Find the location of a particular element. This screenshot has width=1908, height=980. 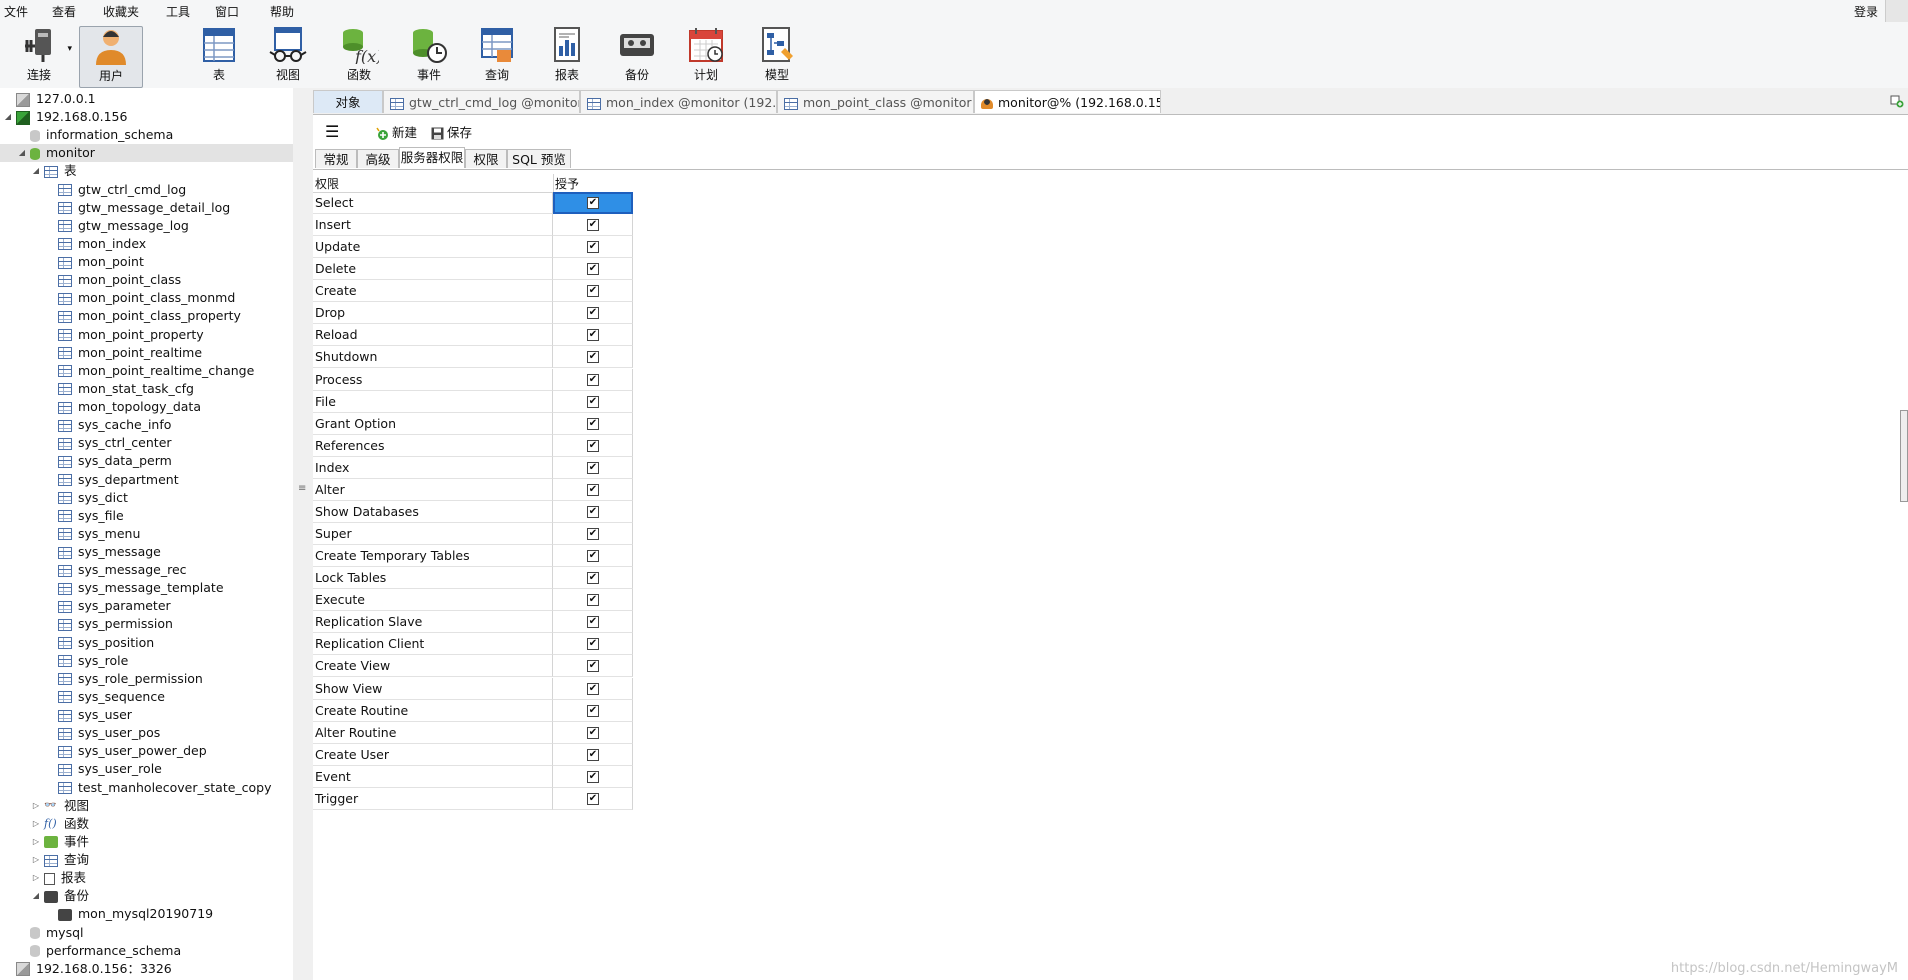

tree-node: mon_point_class_monmd is located at coordinates (146, 298).